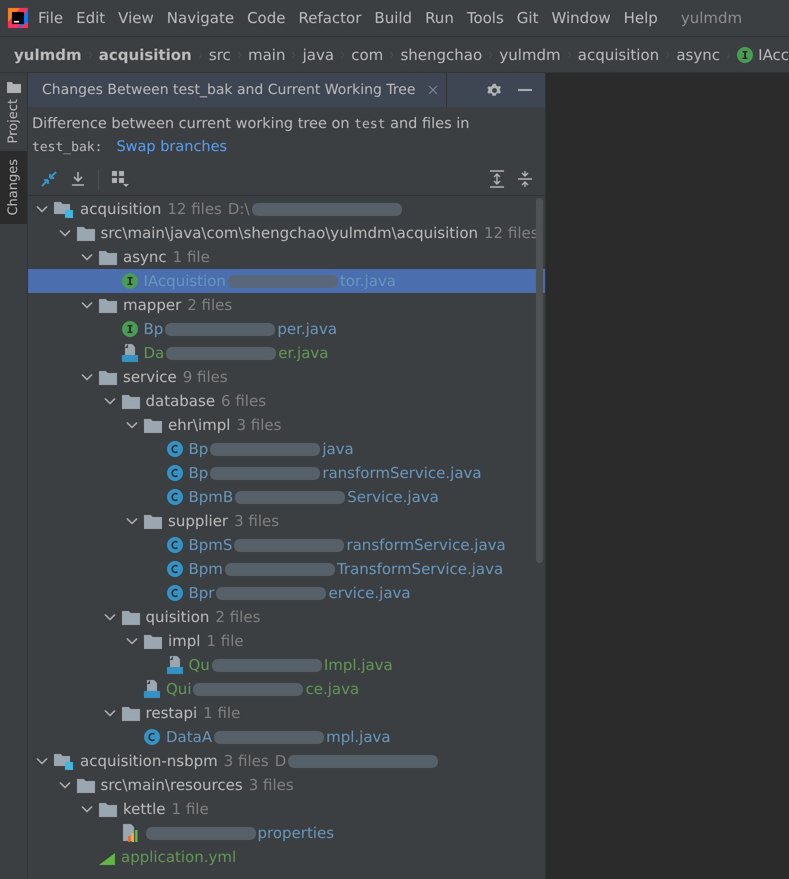  What do you see at coordinates (286, 497) in the screenshot?
I see `tree-file-row: BpmB Service.java` at bounding box center [286, 497].